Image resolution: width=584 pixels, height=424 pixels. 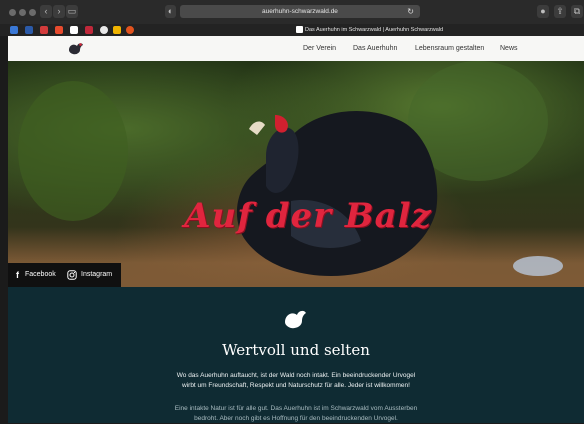 I want to click on back-button: ‹, so click(x=46, y=11).